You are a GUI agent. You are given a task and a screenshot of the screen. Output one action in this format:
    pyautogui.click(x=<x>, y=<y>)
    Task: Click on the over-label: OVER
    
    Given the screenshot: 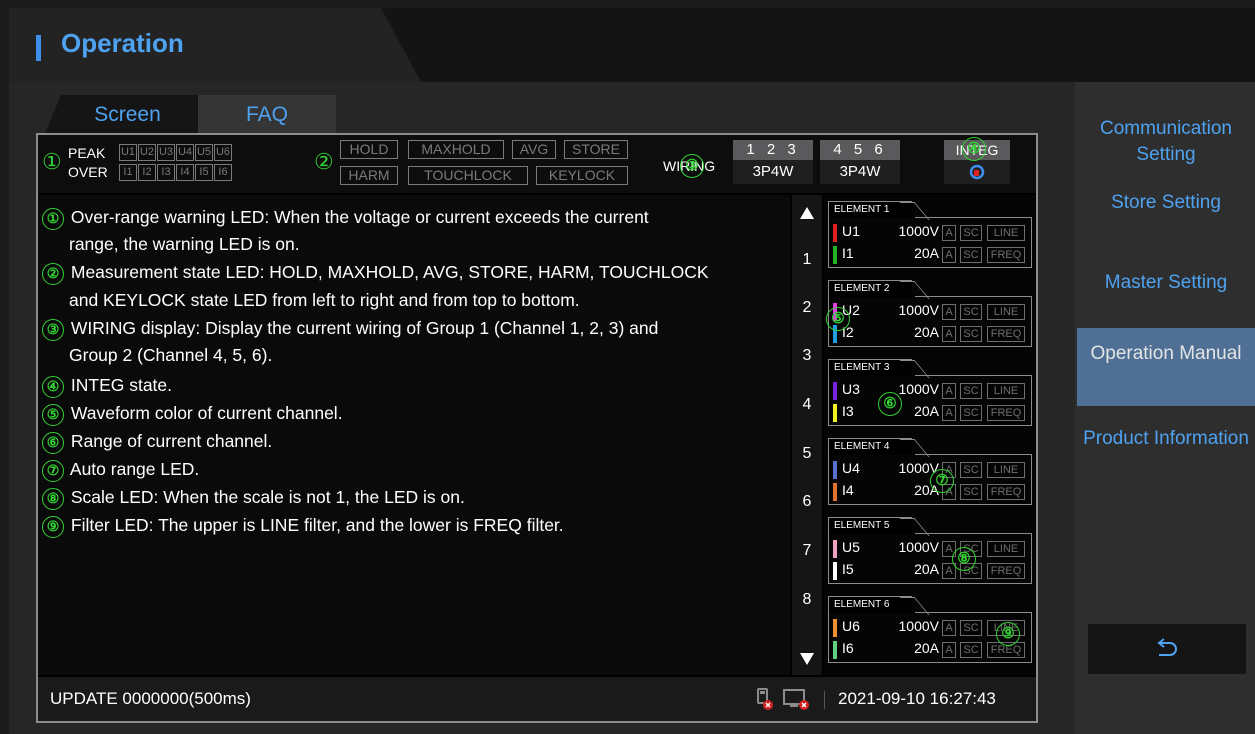 What is the action you would take?
    pyautogui.click(x=88, y=172)
    